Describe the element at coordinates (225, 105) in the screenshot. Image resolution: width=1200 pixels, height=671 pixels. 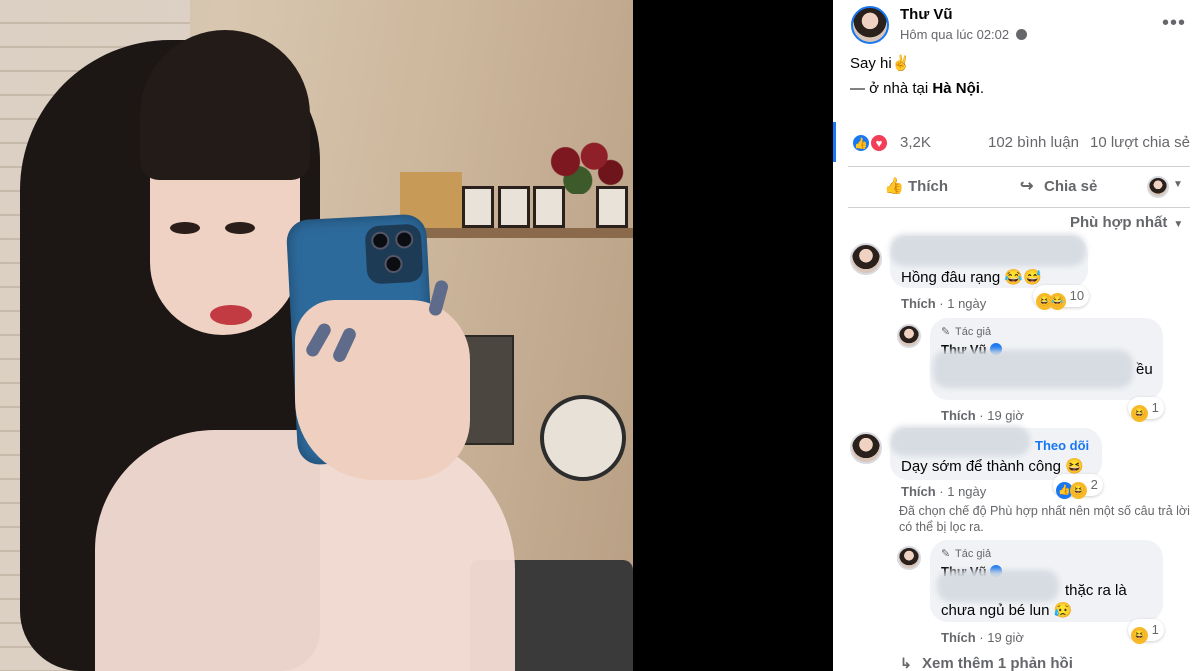
I see `hair-top` at that location.